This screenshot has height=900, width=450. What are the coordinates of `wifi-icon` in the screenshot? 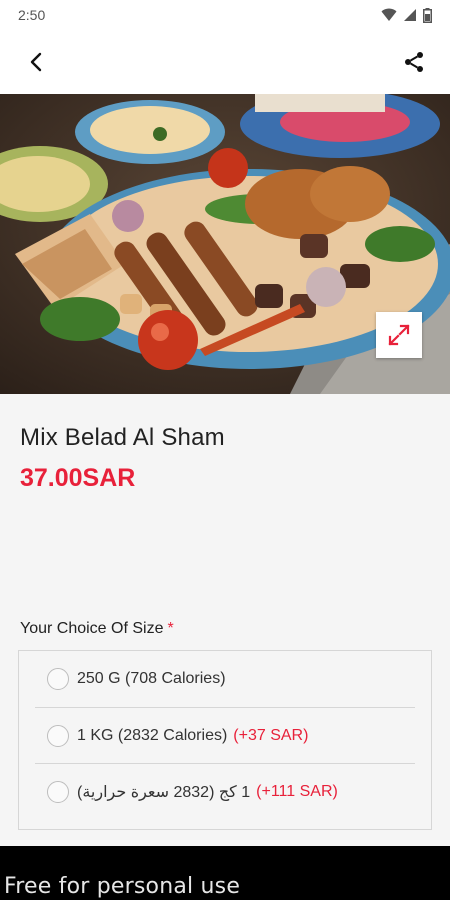 It's located at (389, 14).